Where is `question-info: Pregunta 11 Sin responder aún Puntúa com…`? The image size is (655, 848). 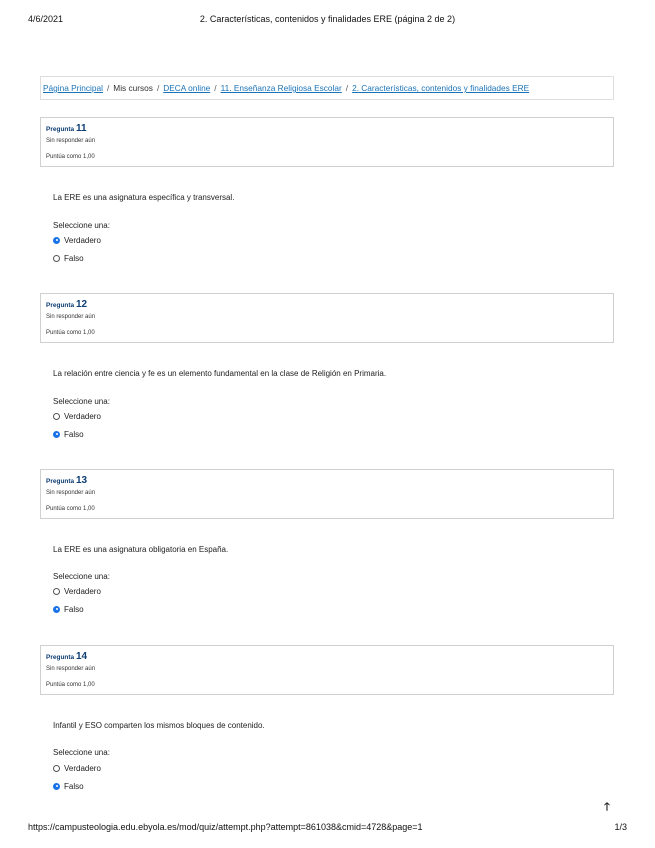
question-info: Pregunta 11 Sin responder aún Puntúa com… is located at coordinates (327, 142).